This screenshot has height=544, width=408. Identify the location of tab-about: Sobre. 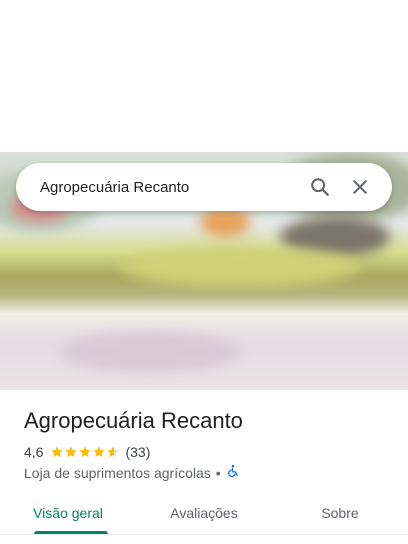
(340, 516).